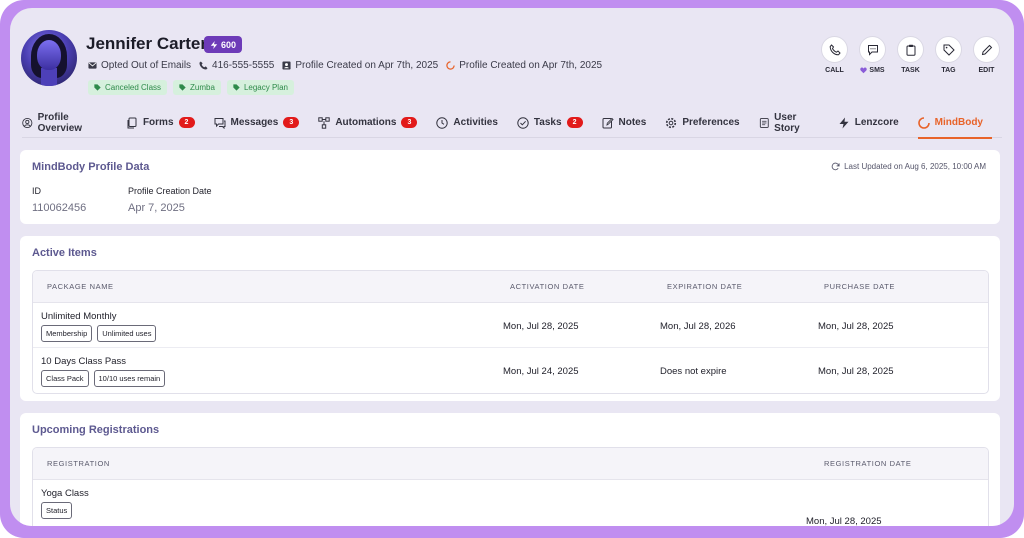  Describe the element at coordinates (129, 378) in the screenshot. I see `package-uses-pill: 10/10 uses remain` at that location.